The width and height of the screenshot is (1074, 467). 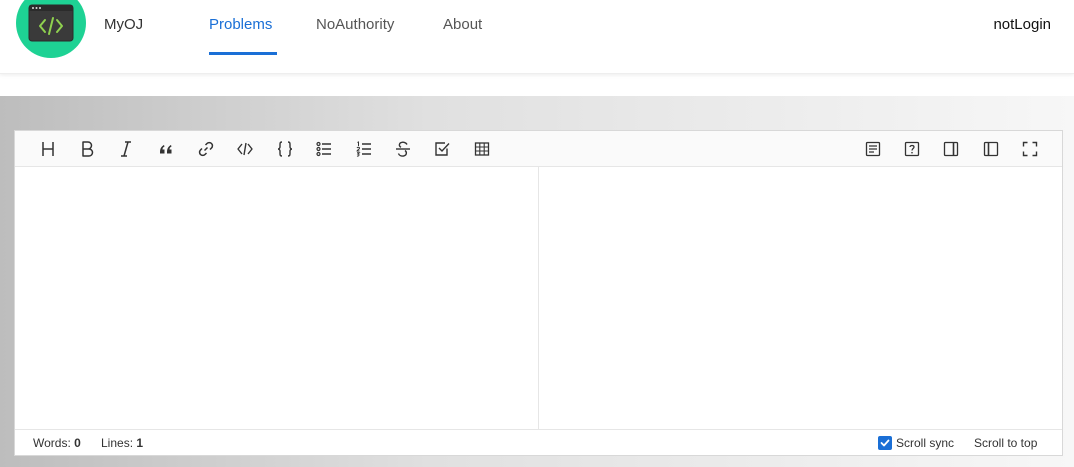 I want to click on nav-problems: Problems, so click(x=240, y=24).